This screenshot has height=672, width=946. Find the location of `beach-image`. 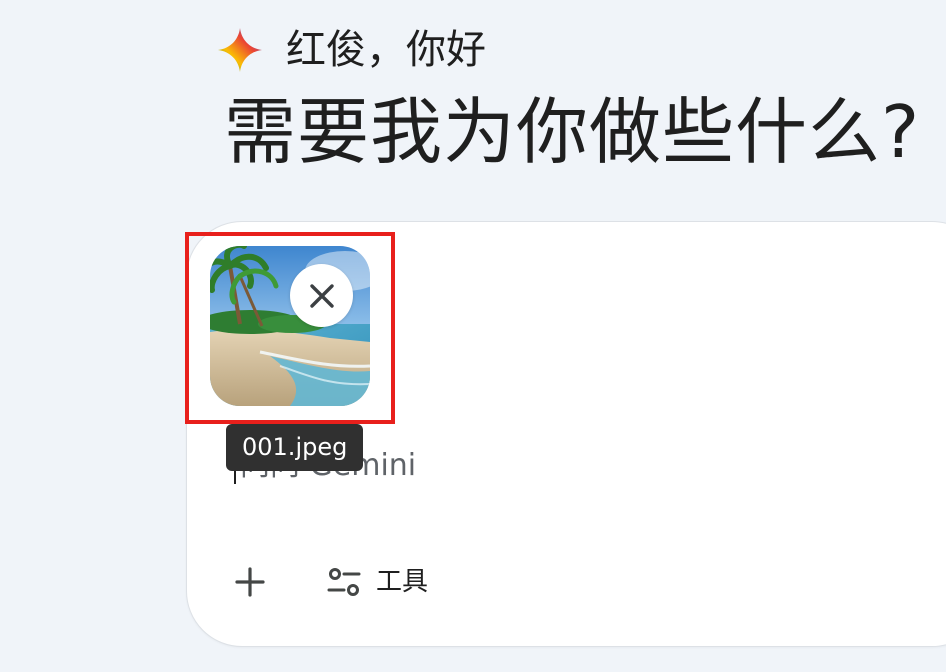

beach-image is located at coordinates (290, 326).